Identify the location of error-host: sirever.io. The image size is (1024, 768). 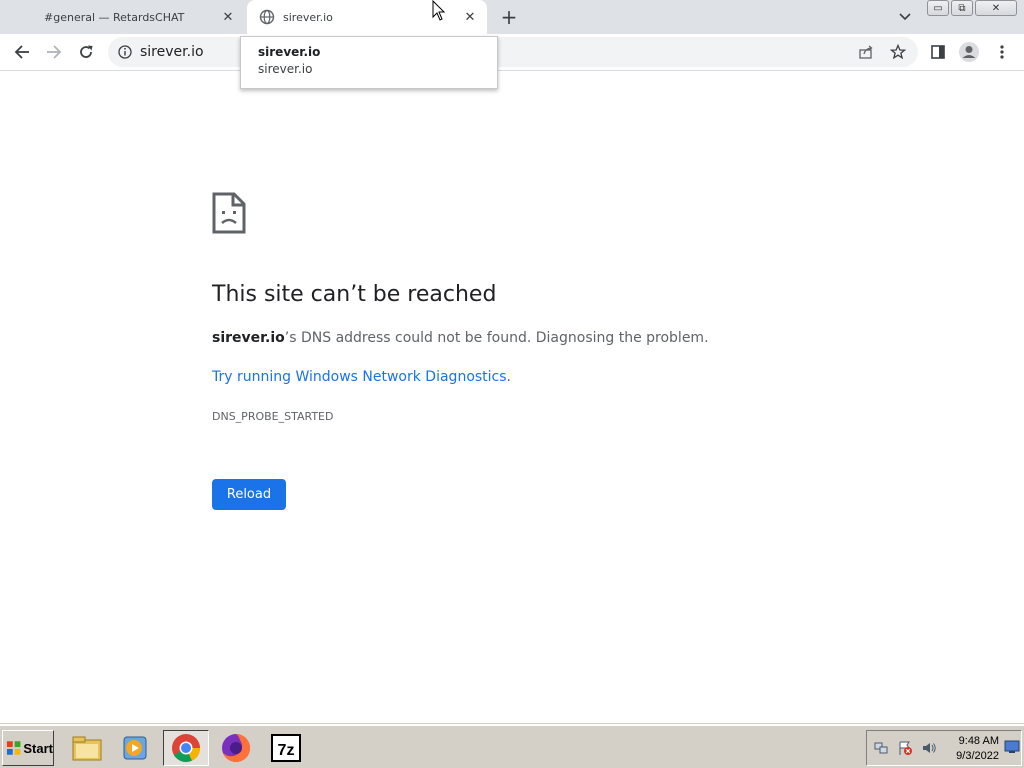
(248, 338).